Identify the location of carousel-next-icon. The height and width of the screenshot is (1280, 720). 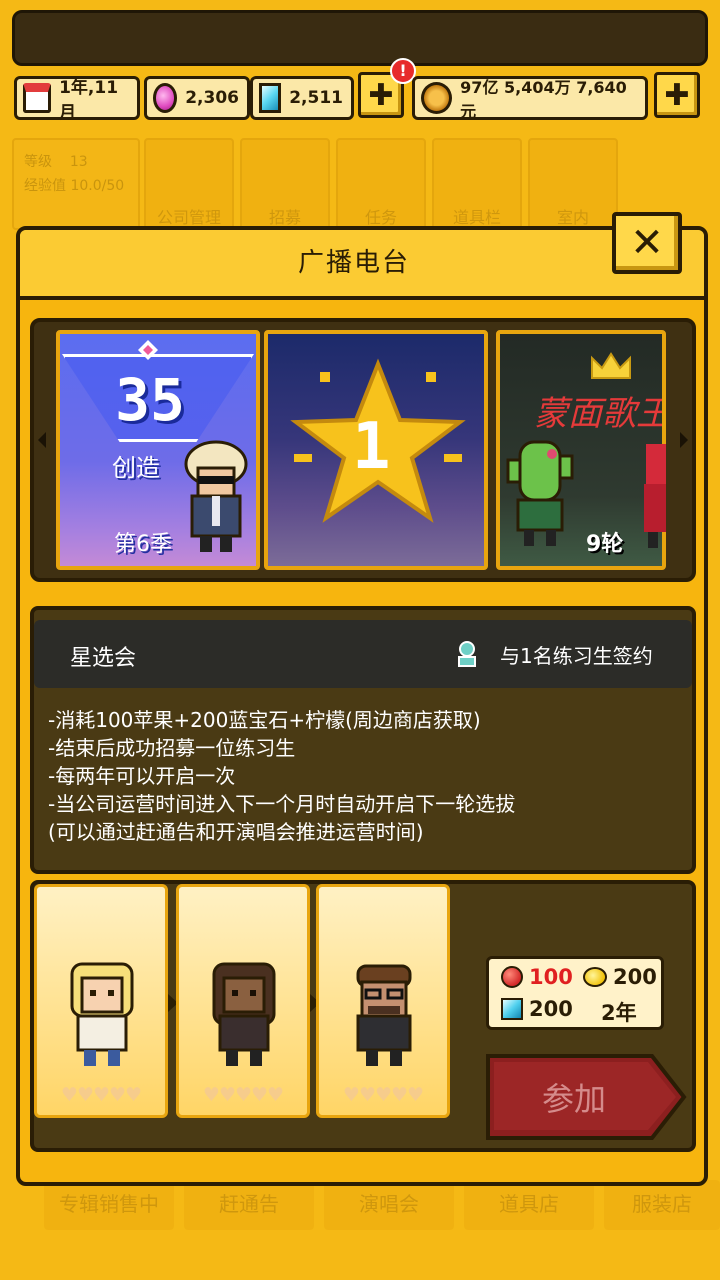
(684, 440).